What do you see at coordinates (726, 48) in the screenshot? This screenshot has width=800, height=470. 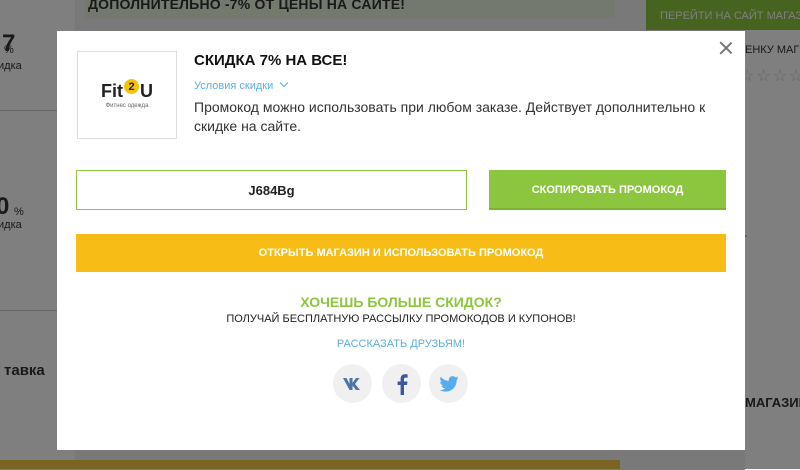 I see `close-icon` at bounding box center [726, 48].